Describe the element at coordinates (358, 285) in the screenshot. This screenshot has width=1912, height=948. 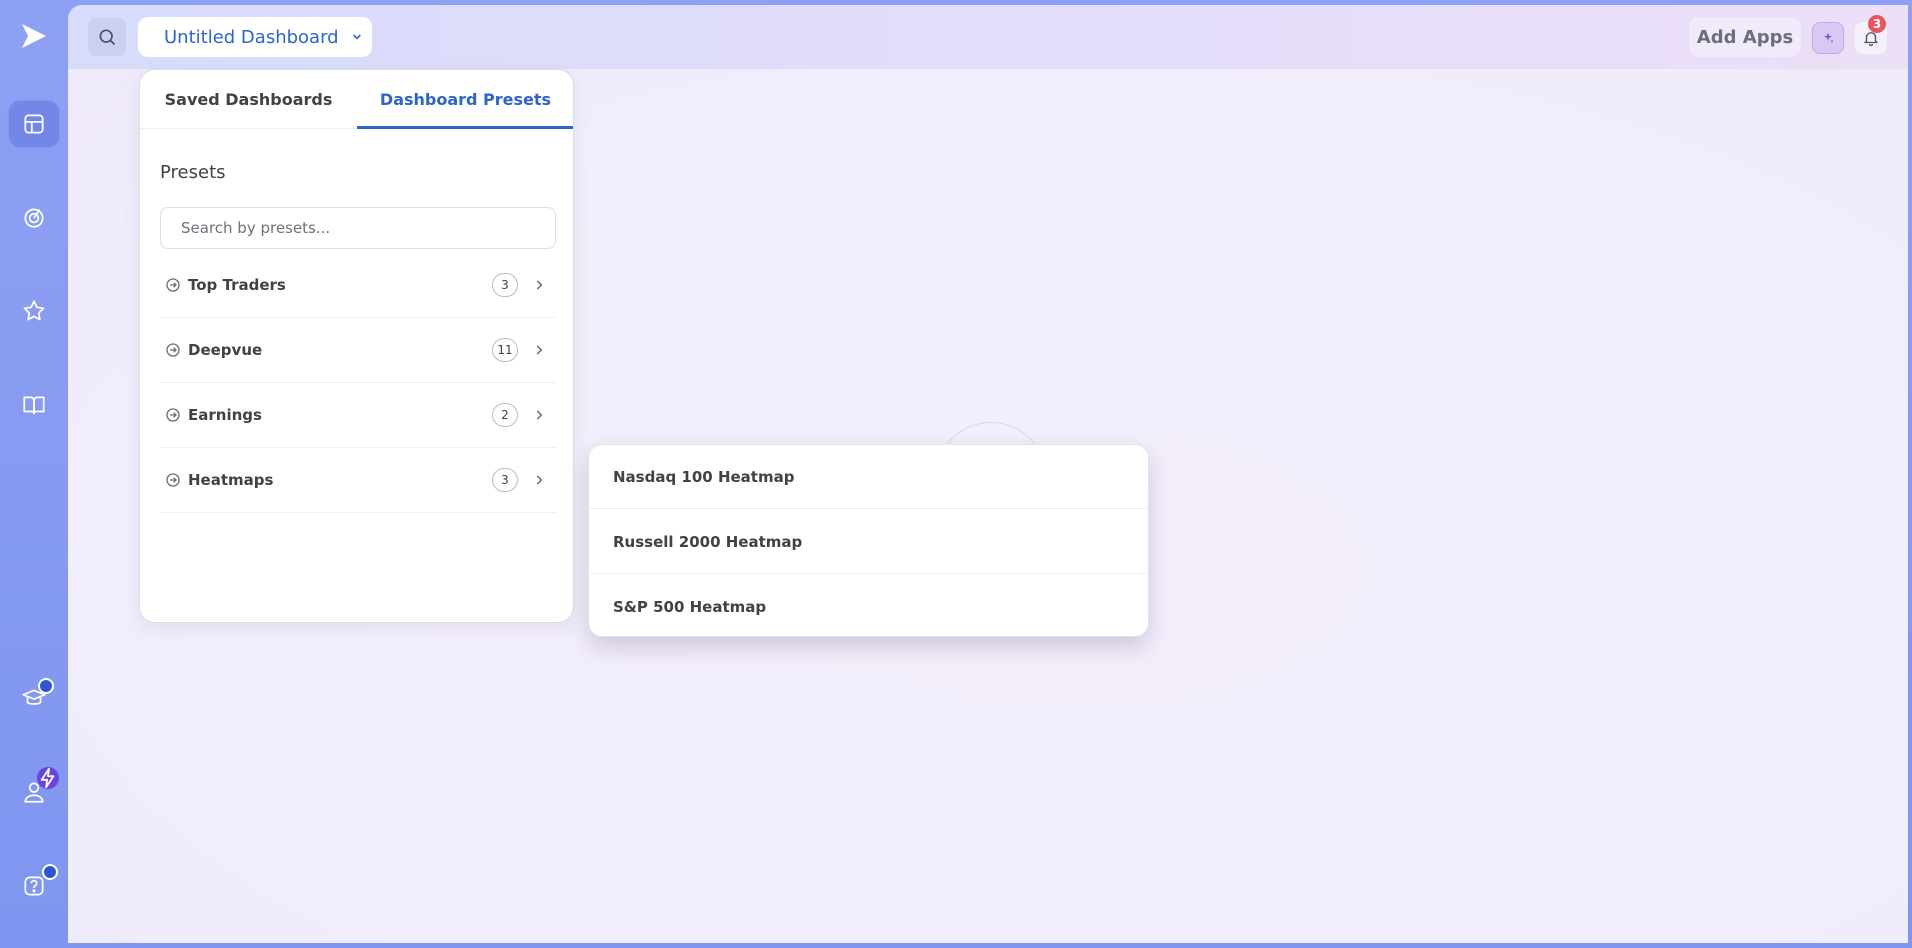
I see `preset-row-top-traders: Top Traders 3` at that location.